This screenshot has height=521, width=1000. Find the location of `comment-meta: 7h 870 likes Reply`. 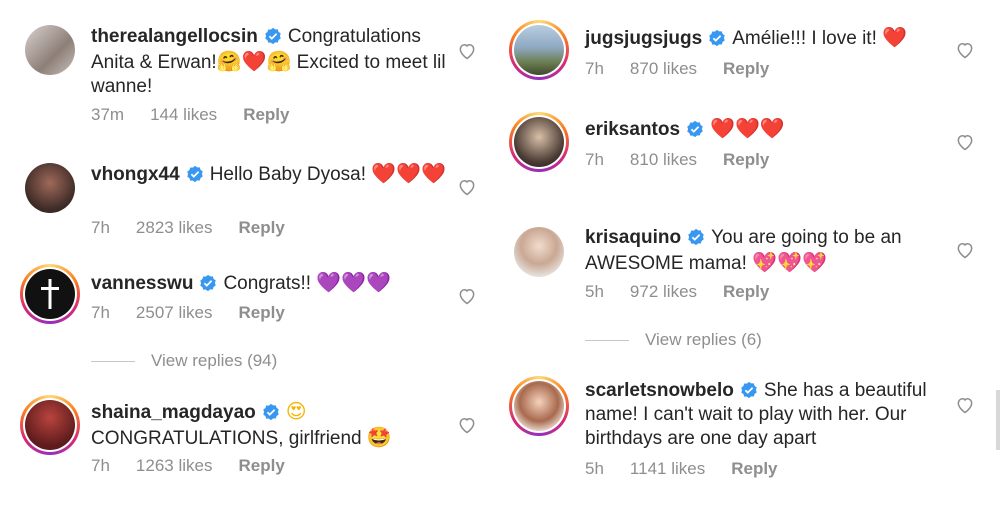

comment-meta: 7h 870 likes Reply is located at coordinates (690, 69).